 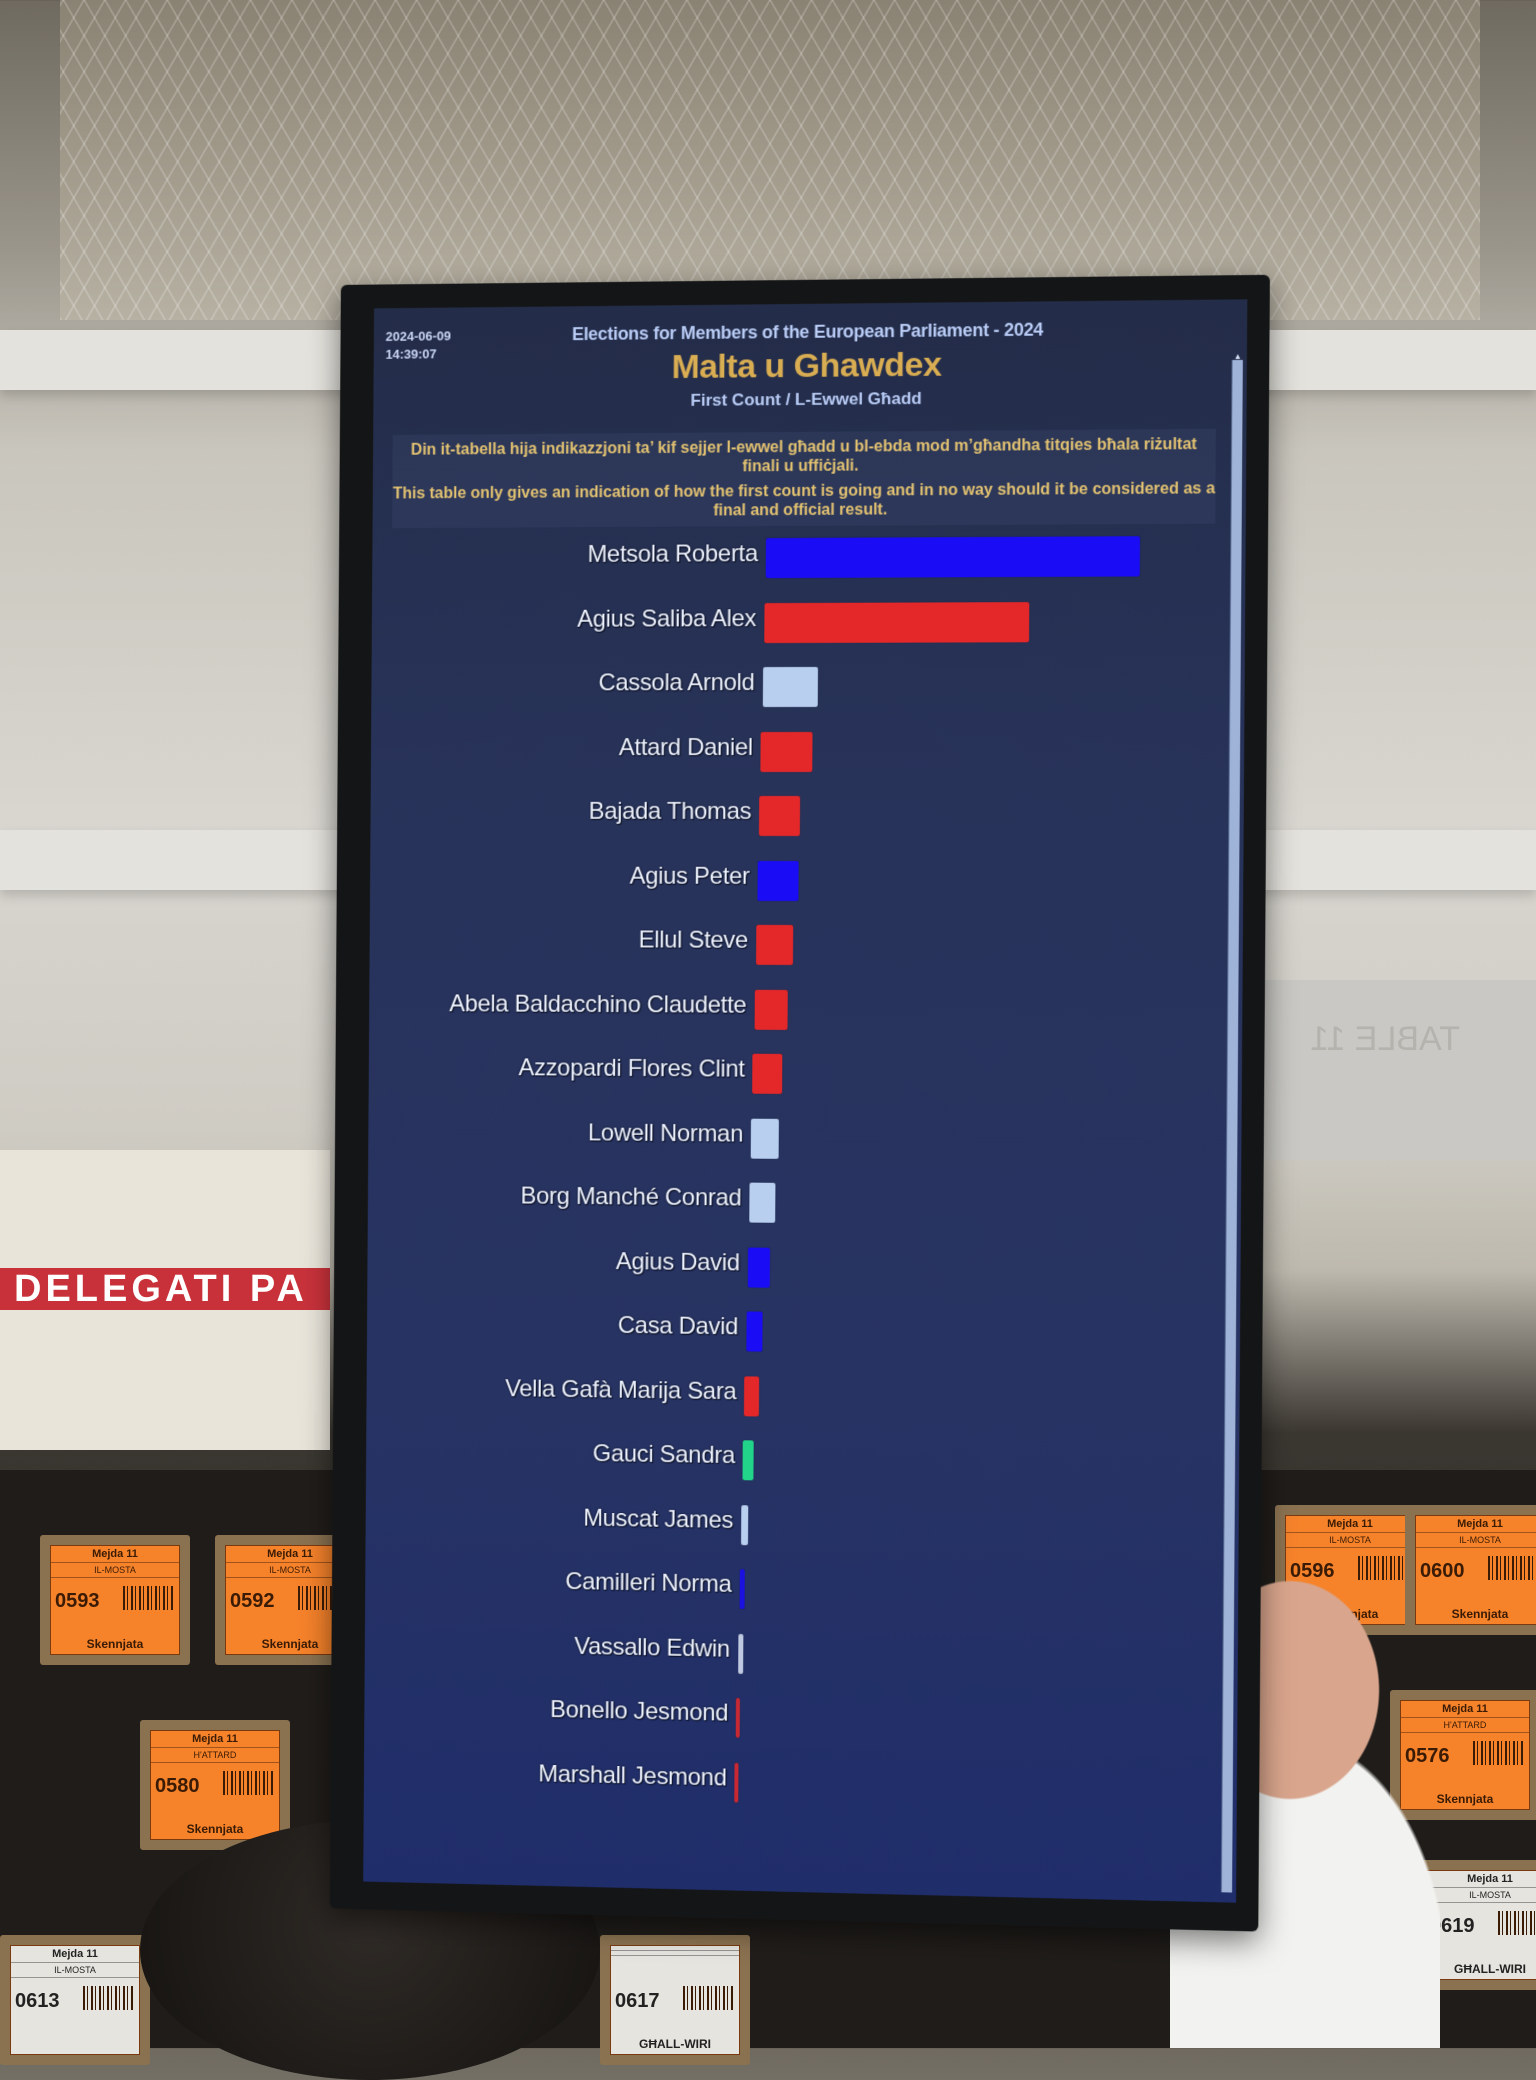 I want to click on candidate-row: Attard Daniel, so click(x=808, y=755).